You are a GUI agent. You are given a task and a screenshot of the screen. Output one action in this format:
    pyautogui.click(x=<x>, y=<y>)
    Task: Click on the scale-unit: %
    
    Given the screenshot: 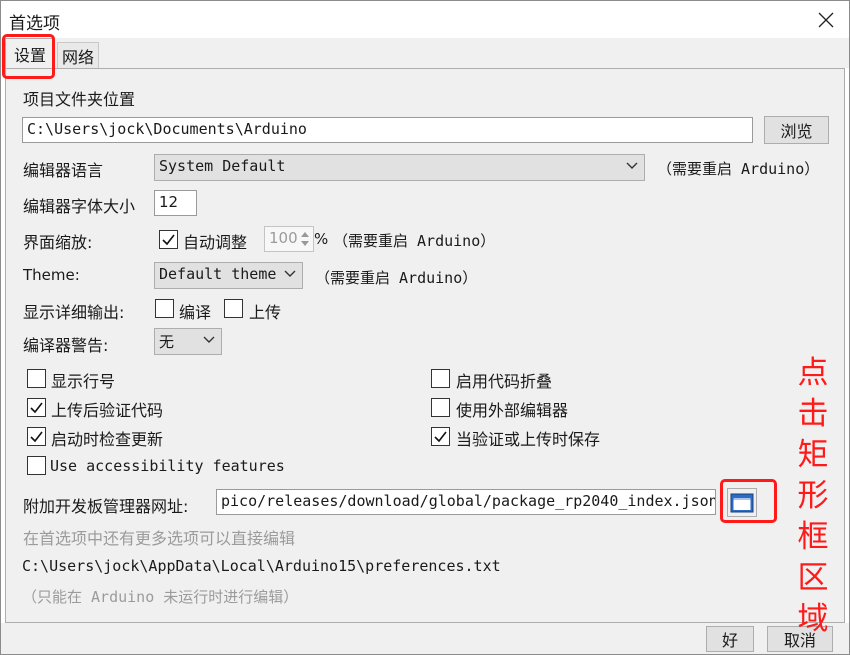 What is the action you would take?
    pyautogui.click(x=321, y=239)
    